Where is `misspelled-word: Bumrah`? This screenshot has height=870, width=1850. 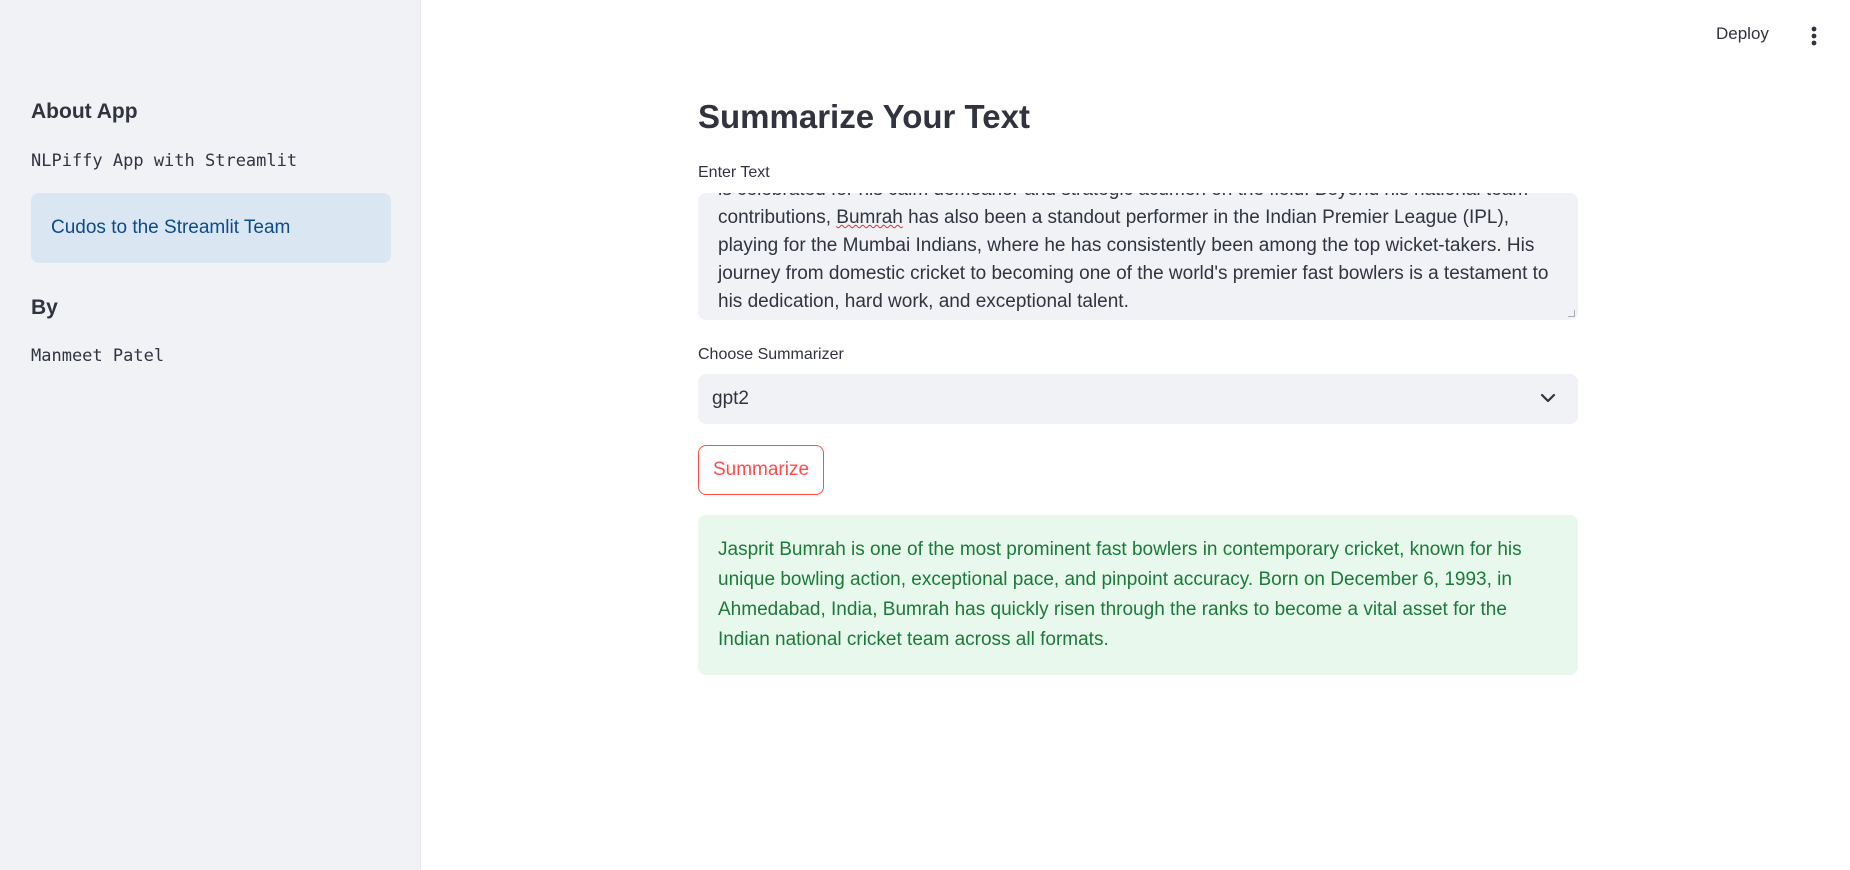
misspelled-word: Bumrah is located at coordinates (869, 217).